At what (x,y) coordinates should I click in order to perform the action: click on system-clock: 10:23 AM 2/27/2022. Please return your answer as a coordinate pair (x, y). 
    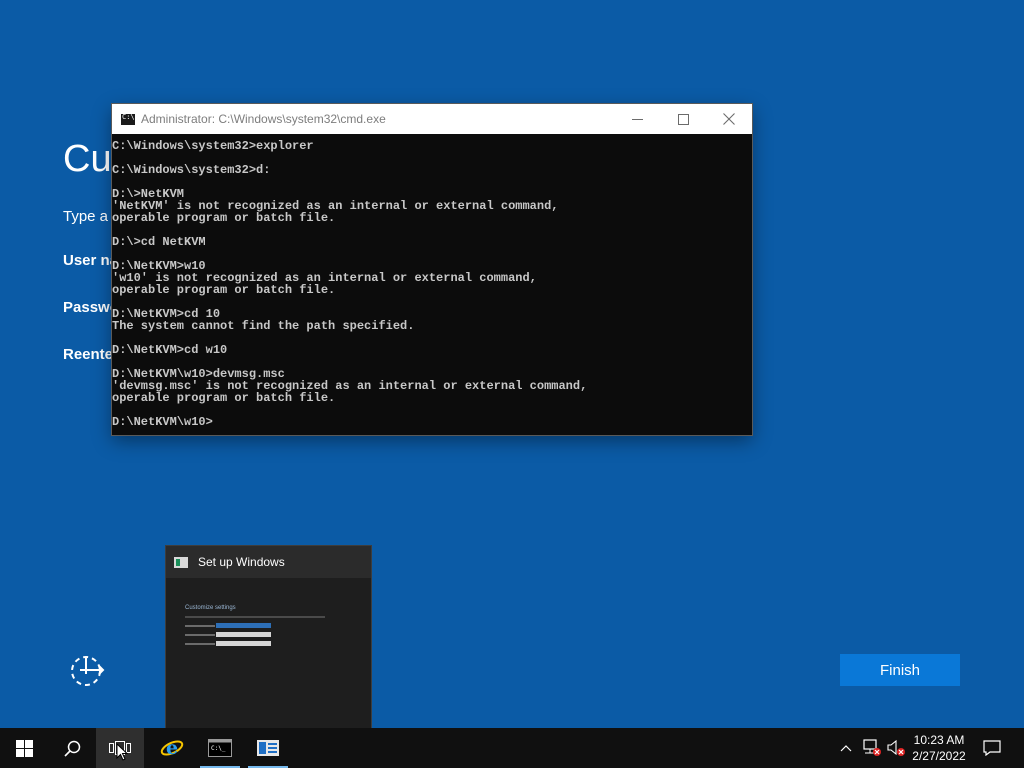
    Looking at the image, I should click on (939, 748).